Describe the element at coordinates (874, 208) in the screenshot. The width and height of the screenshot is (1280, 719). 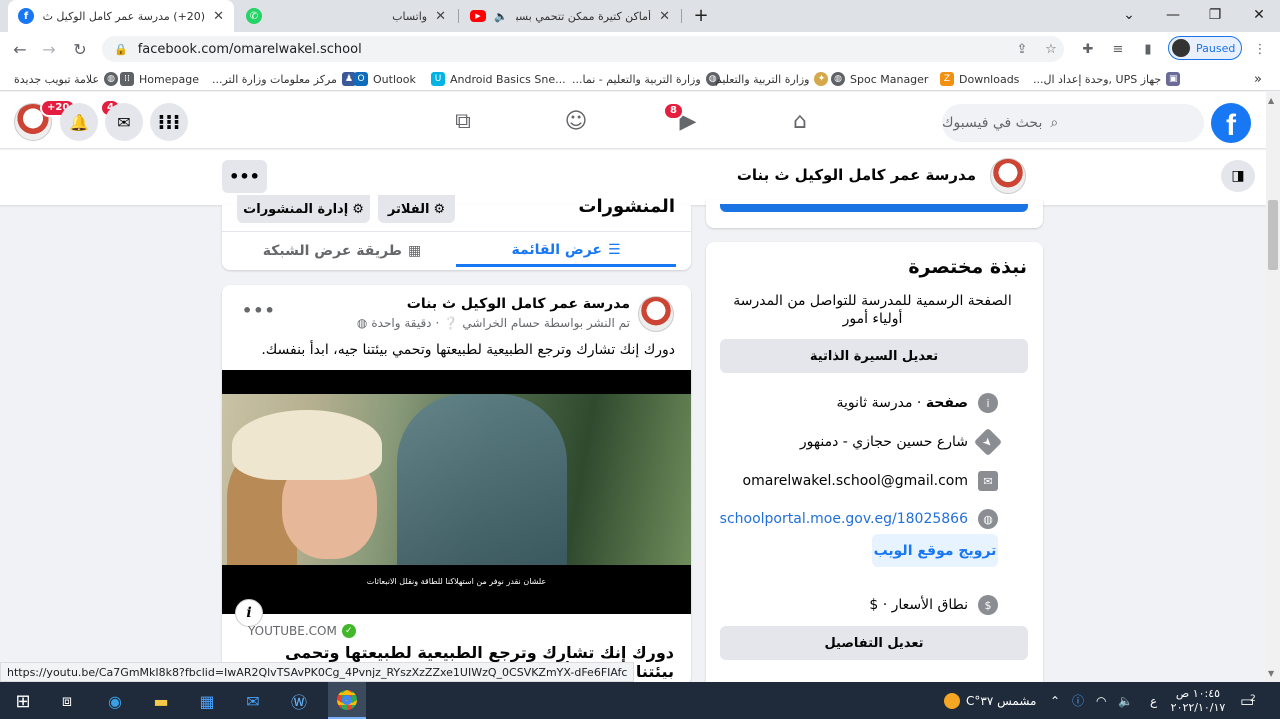
I see `primary-action-button` at that location.